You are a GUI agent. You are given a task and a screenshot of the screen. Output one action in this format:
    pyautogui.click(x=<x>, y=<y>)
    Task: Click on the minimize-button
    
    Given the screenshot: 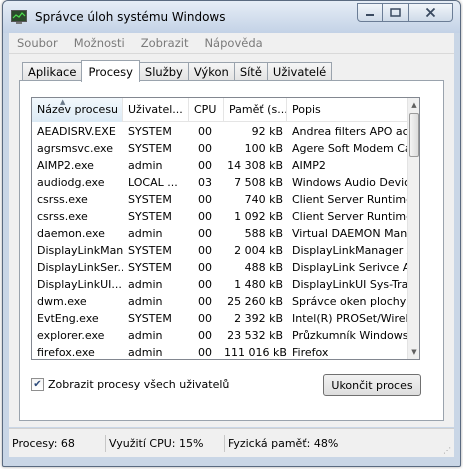 What is the action you would take?
    pyautogui.click(x=370, y=12)
    